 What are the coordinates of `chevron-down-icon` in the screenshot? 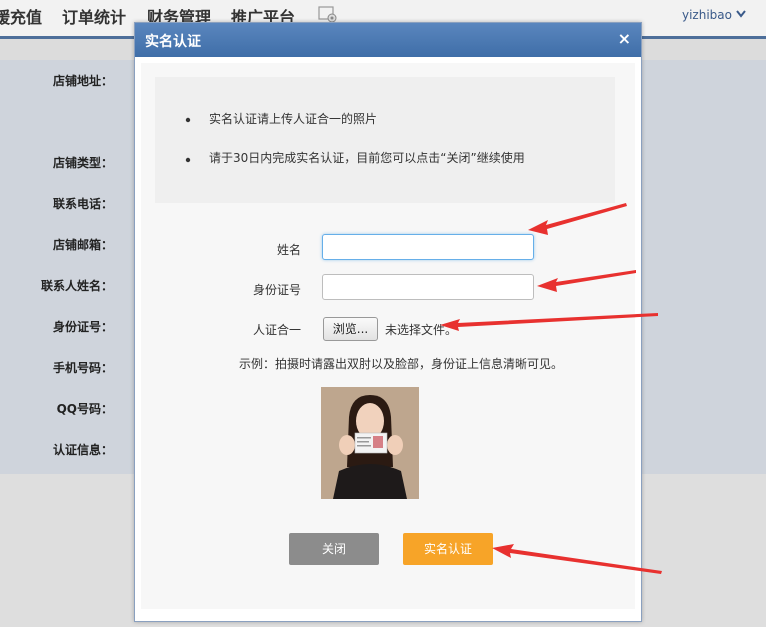 It's located at (741, 14).